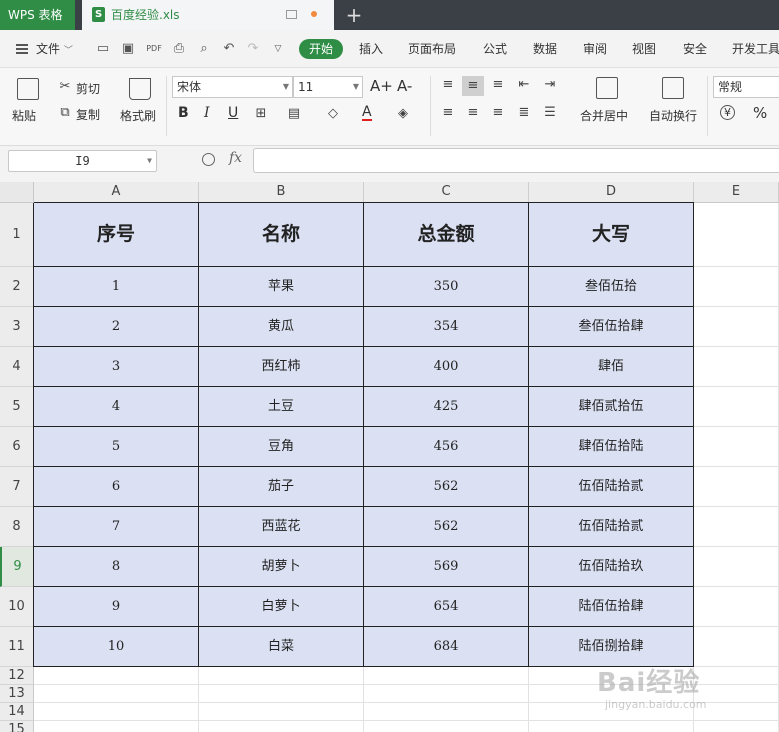 This screenshot has width=779, height=732. What do you see at coordinates (17, 287) in the screenshot?
I see `row-header-2: 2` at bounding box center [17, 287].